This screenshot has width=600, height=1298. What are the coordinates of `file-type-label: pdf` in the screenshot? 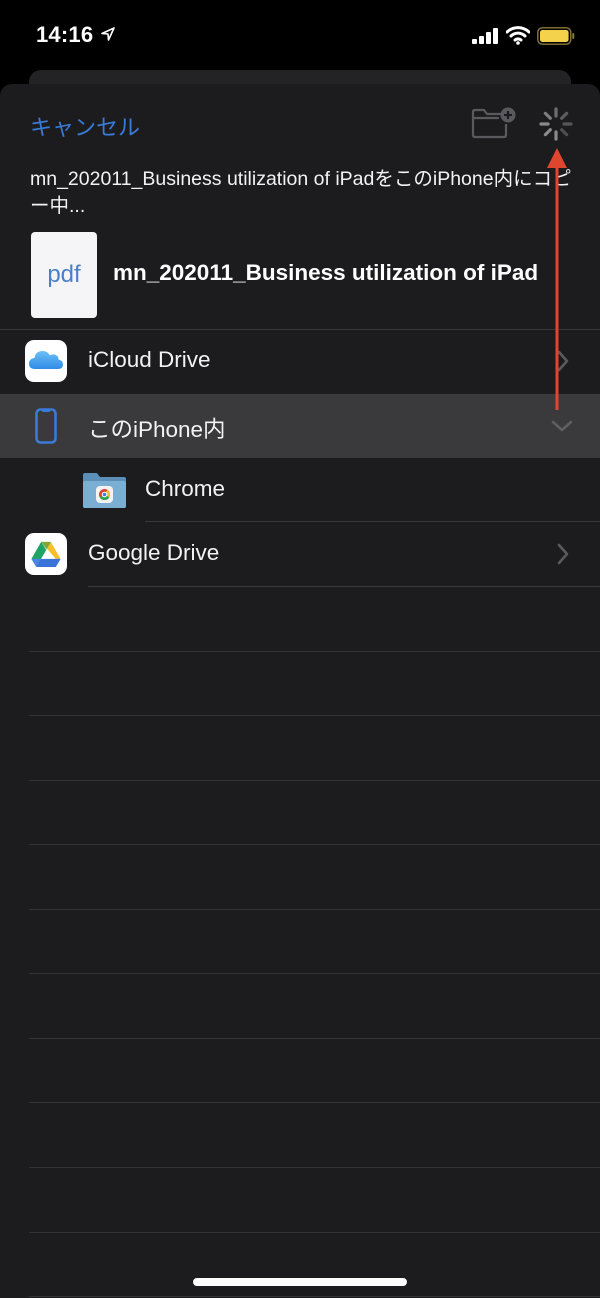 It's located at (64, 274).